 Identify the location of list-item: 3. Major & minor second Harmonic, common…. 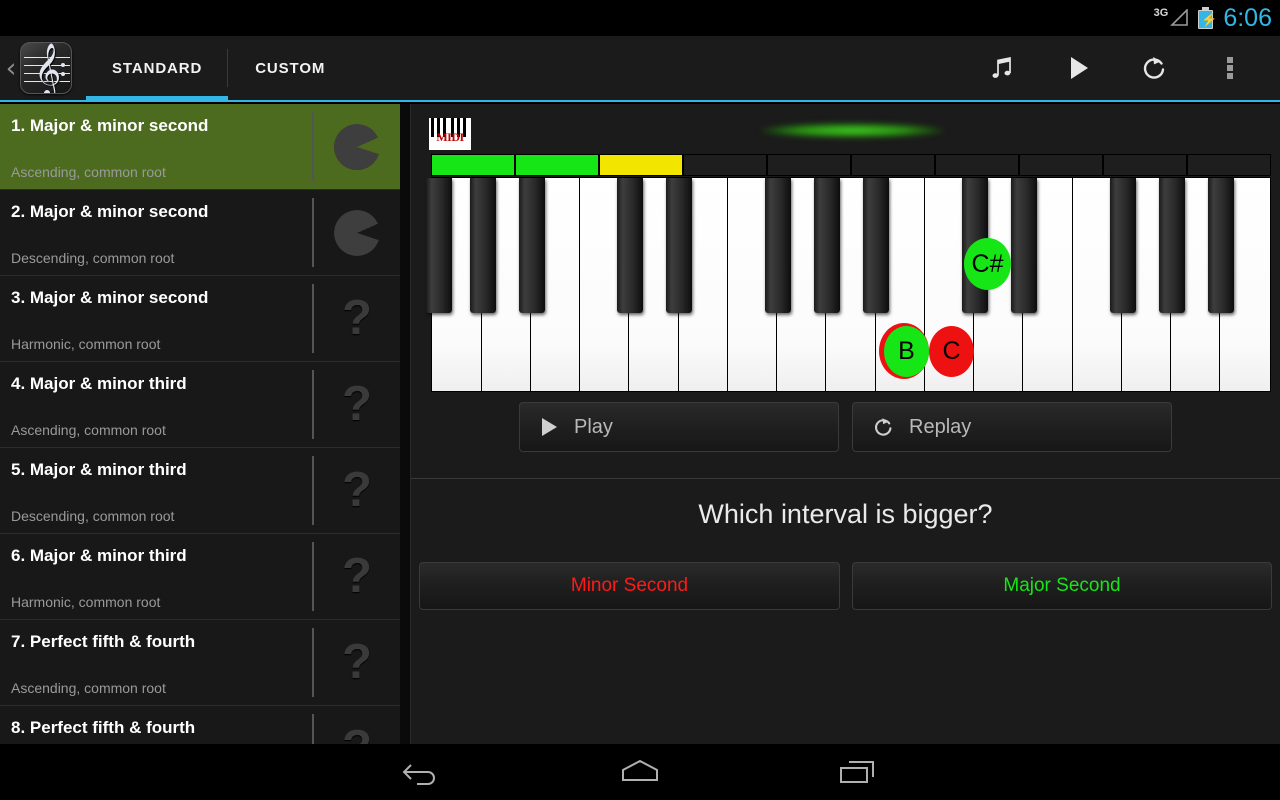
(200, 319).